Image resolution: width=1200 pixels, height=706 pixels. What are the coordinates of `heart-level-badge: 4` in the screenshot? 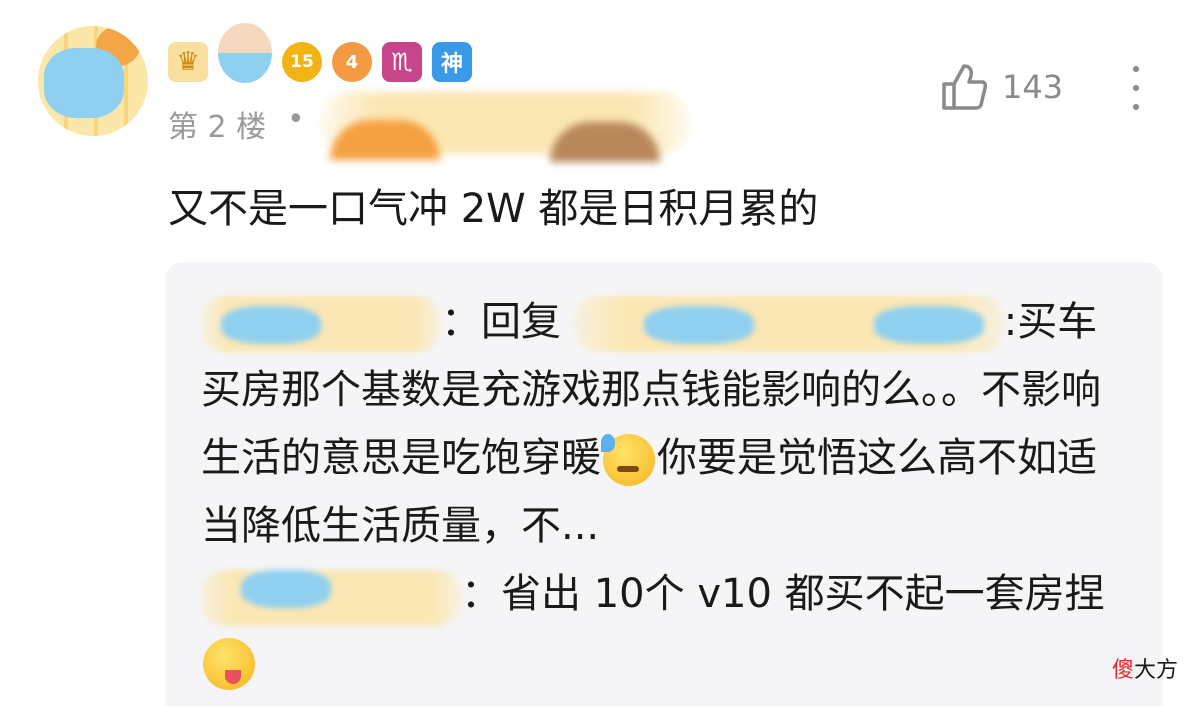 It's located at (352, 62).